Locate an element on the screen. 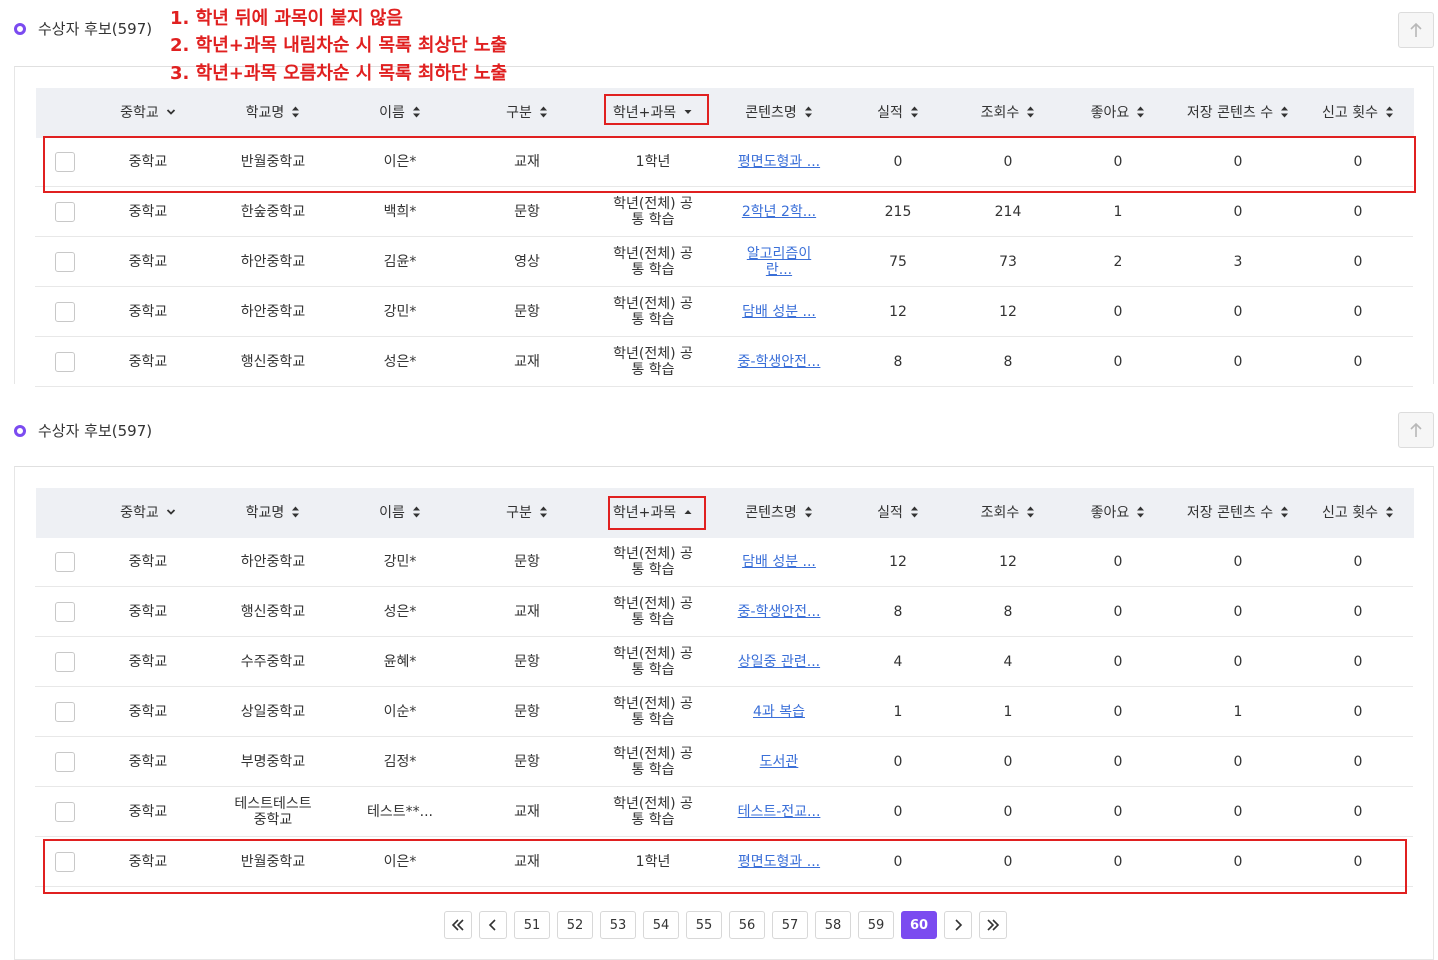  cell-views: 0 is located at coordinates (1008, 812).